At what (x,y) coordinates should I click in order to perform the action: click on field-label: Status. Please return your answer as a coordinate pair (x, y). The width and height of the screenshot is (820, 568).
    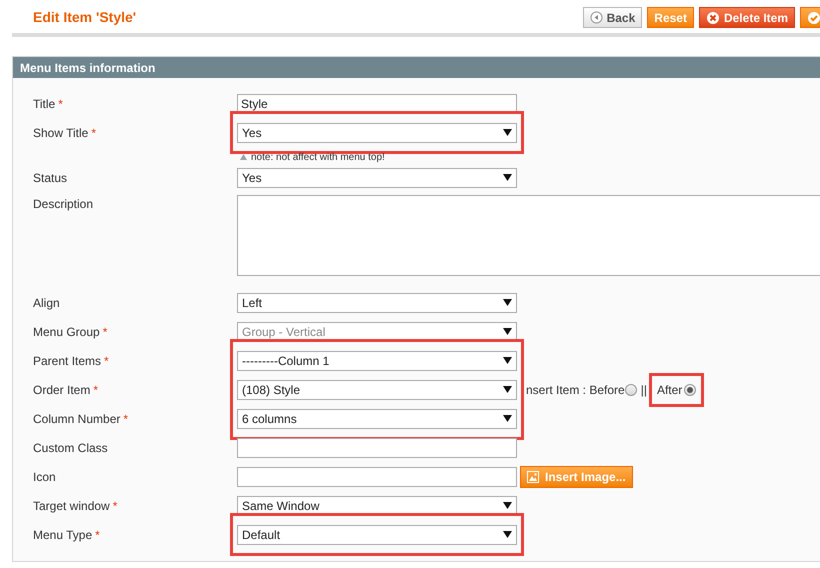
    Looking at the image, I should click on (50, 178).